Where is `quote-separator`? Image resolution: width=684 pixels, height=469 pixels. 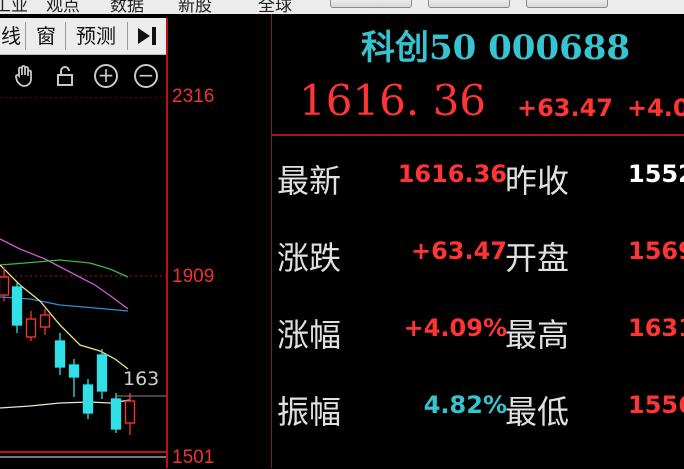 quote-separator is located at coordinates (477, 135).